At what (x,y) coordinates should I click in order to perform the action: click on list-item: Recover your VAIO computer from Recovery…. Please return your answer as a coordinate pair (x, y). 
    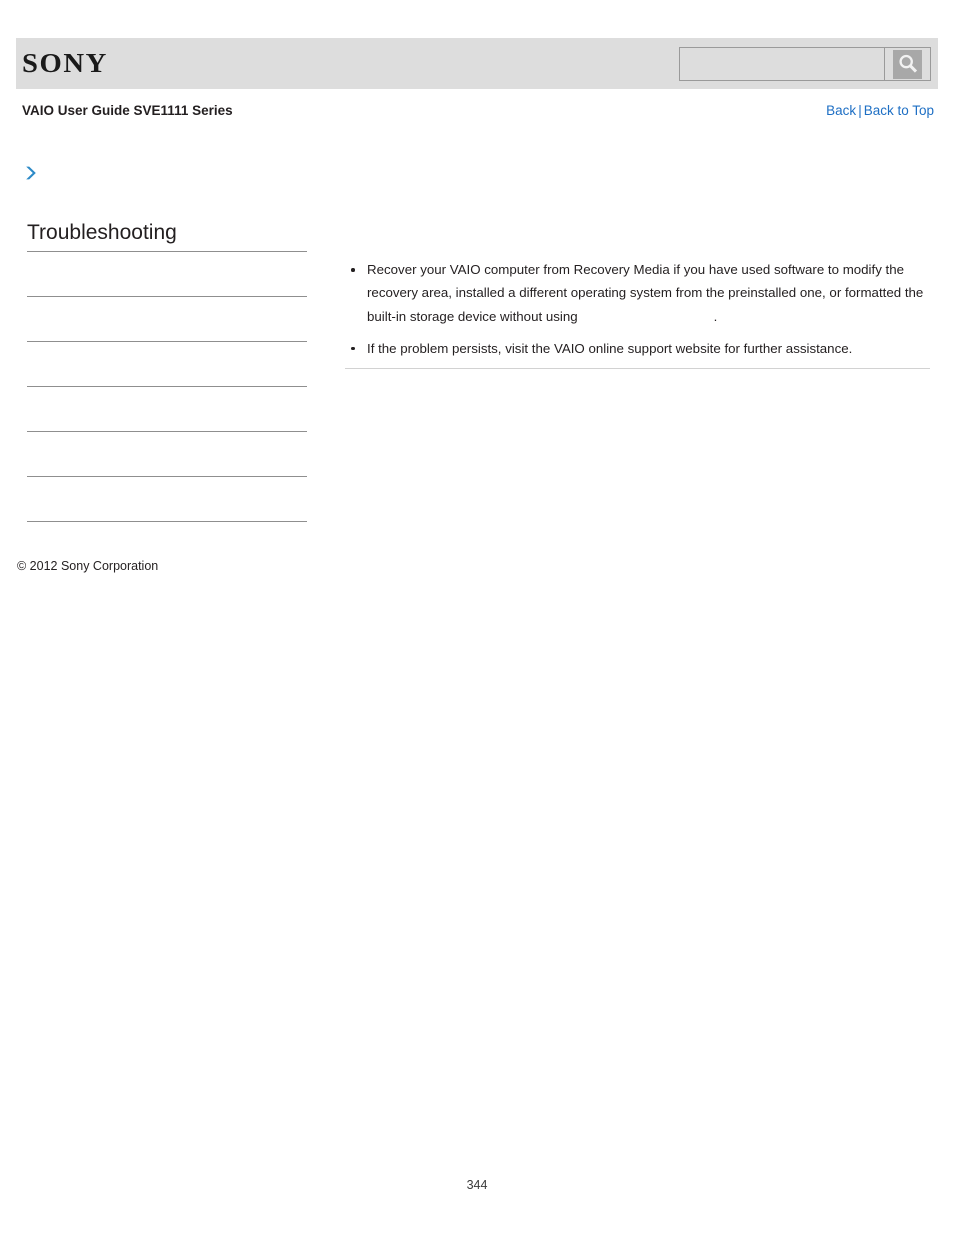
    Looking at the image, I should click on (640, 293).